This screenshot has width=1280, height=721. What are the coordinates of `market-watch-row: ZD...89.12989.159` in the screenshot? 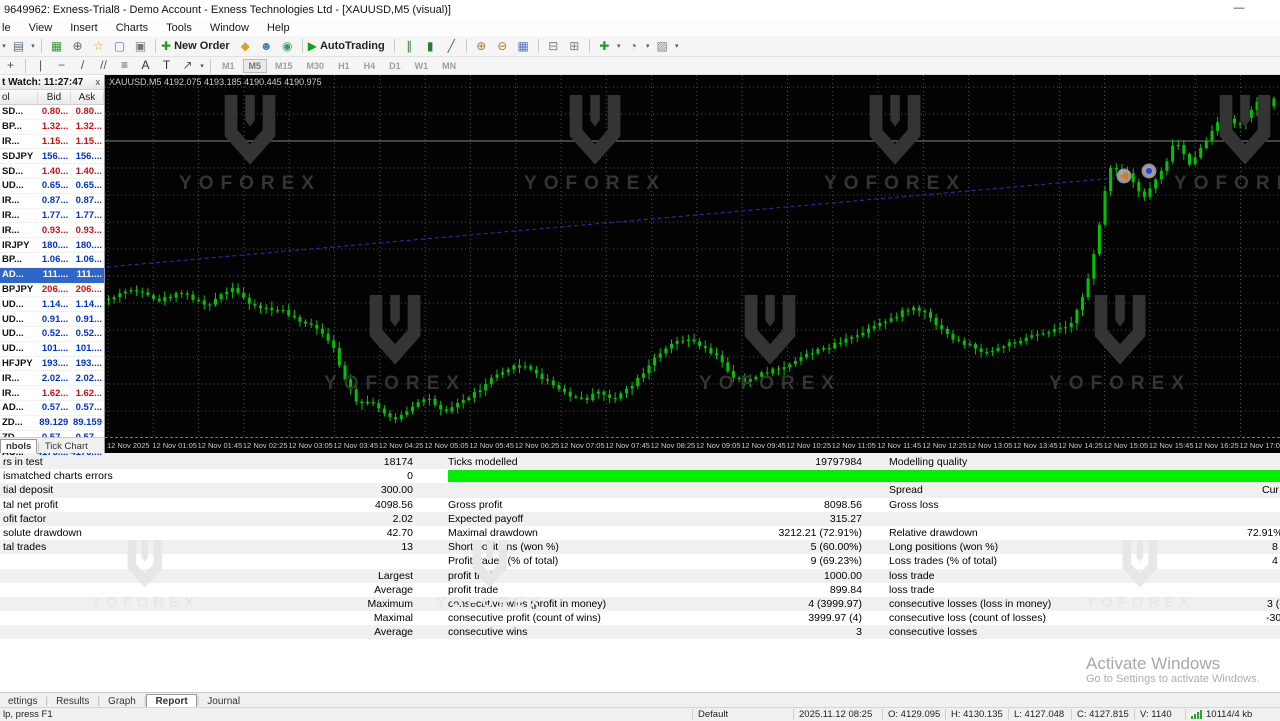 It's located at (52, 423).